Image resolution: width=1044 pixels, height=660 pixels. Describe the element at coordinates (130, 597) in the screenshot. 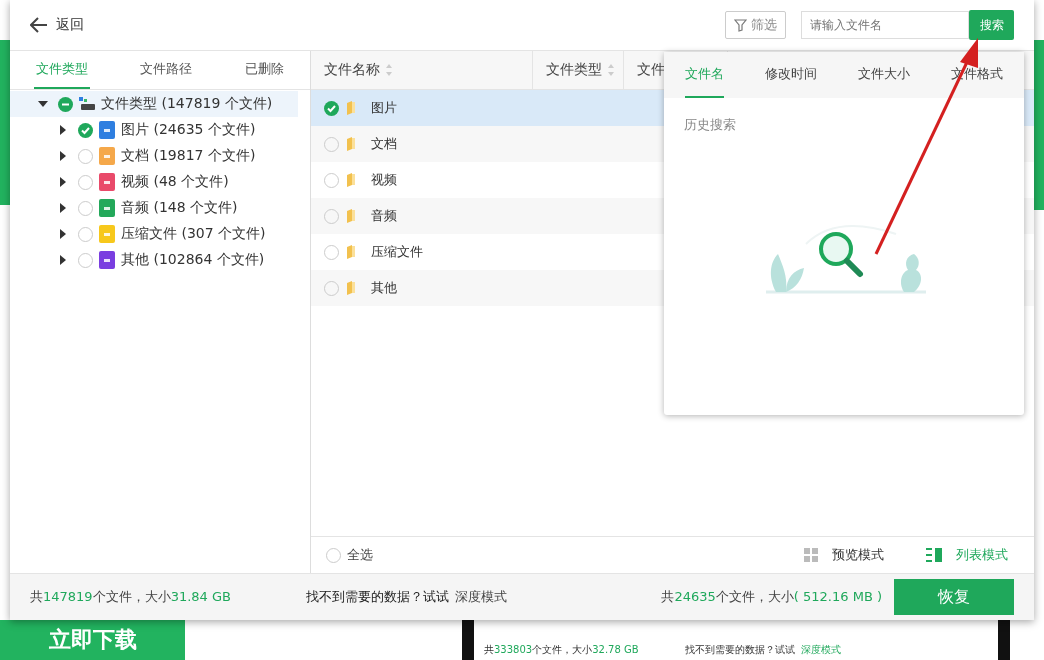

I see `total-files-text: 共147819个文件，大小31.84 GB` at that location.